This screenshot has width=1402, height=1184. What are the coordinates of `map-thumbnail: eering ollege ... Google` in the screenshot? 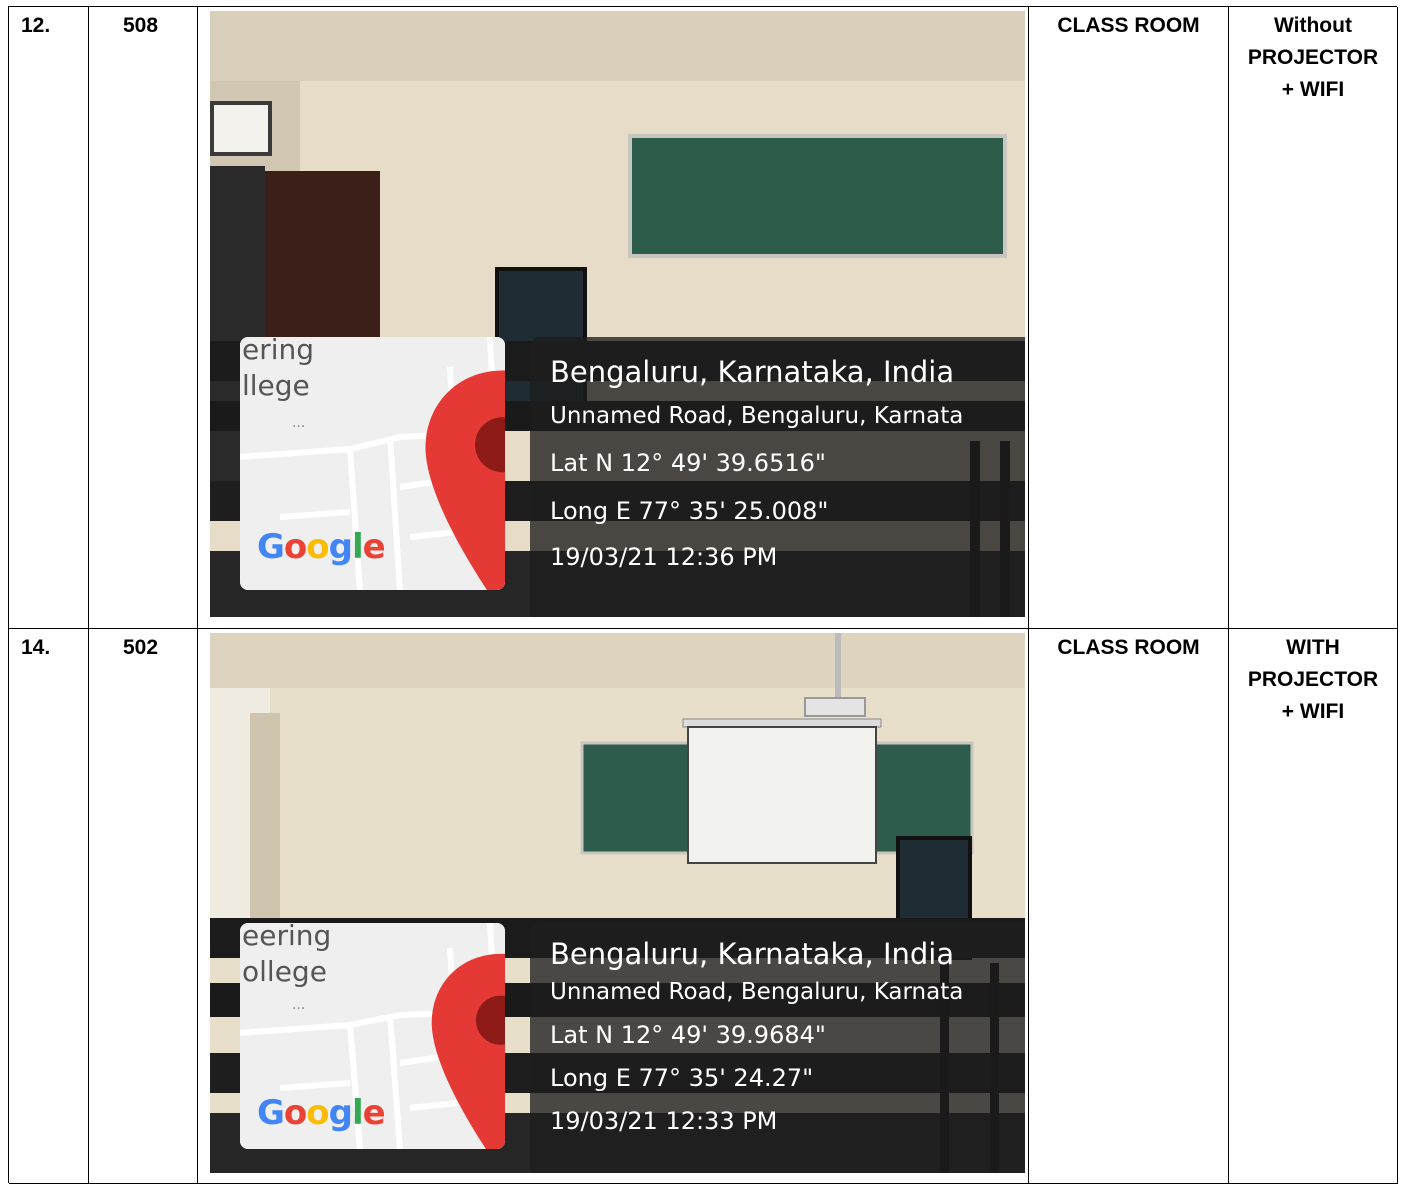 It's located at (372, 1036).